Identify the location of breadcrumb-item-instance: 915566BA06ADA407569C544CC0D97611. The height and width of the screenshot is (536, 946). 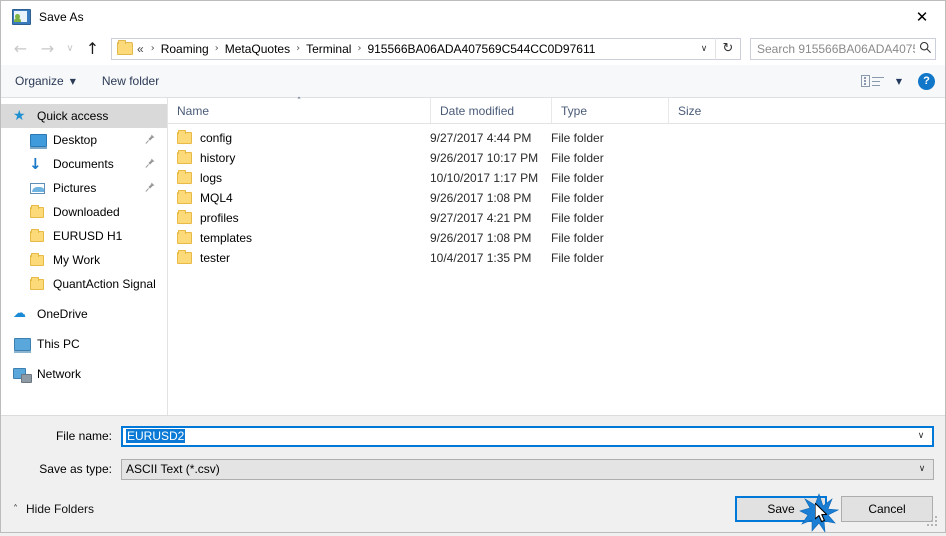
(481, 49).